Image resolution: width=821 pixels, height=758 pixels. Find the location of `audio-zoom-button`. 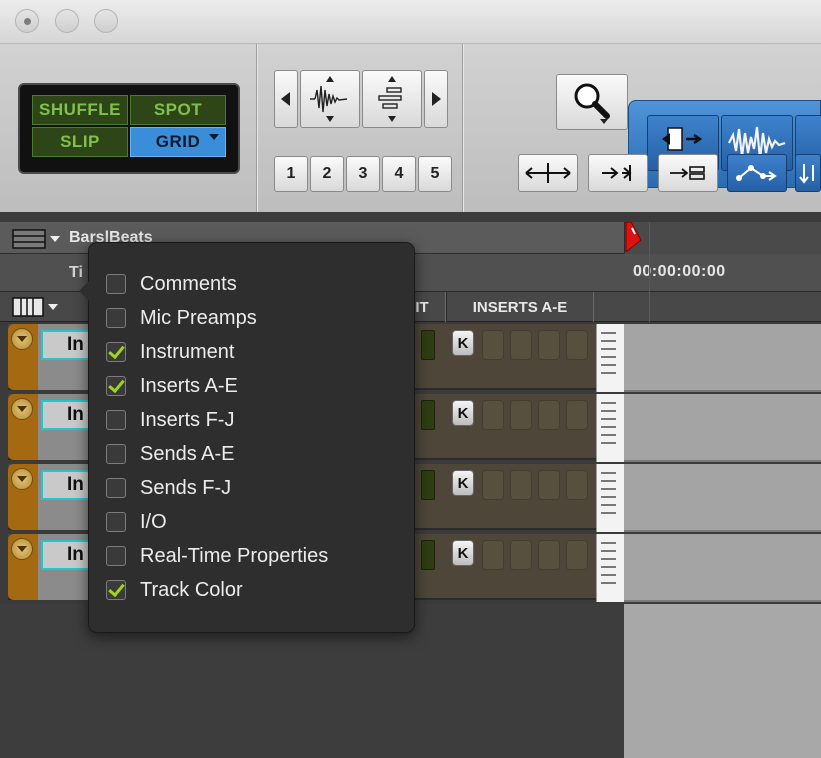

audio-zoom-button is located at coordinates (330, 99).